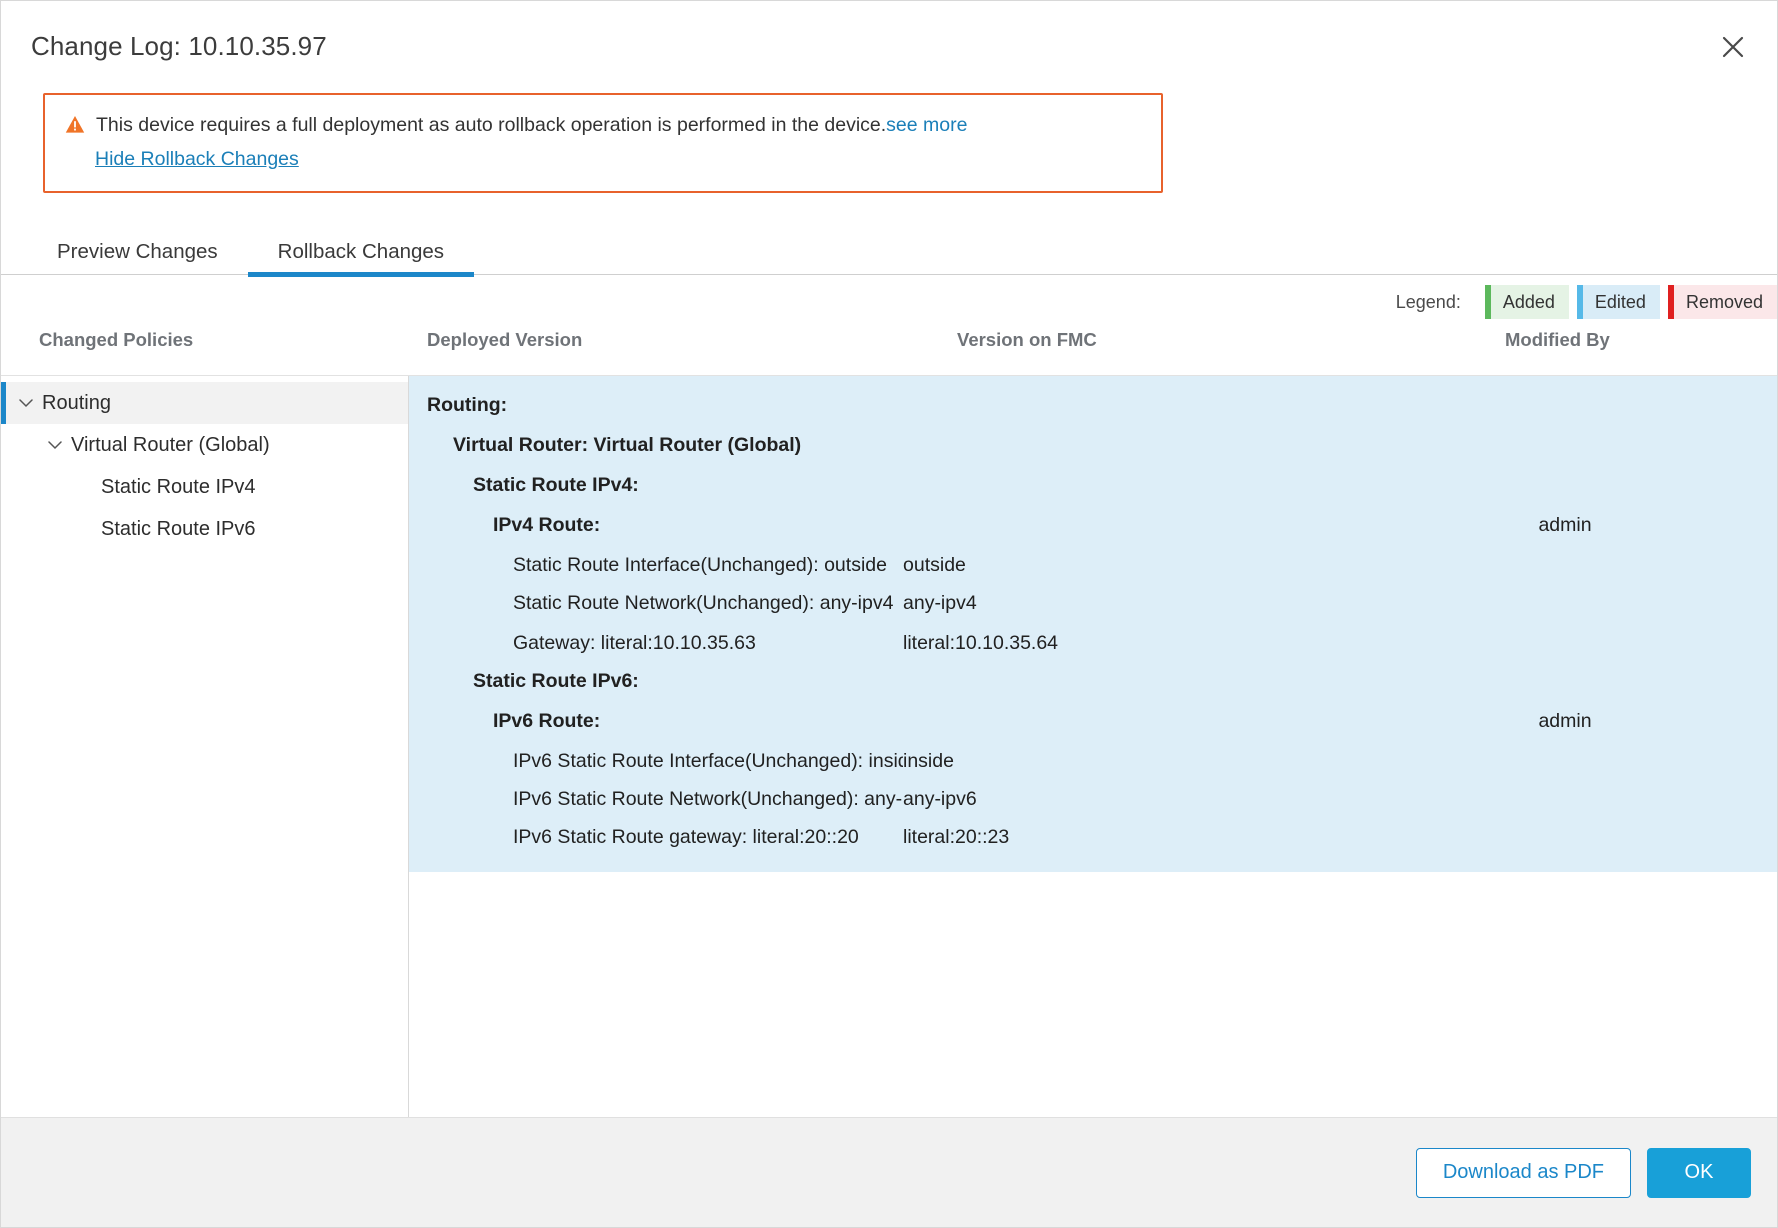 This screenshot has width=1778, height=1228. I want to click on hide-rollback-changes-link: Hide Rollback Changes, so click(197, 159).